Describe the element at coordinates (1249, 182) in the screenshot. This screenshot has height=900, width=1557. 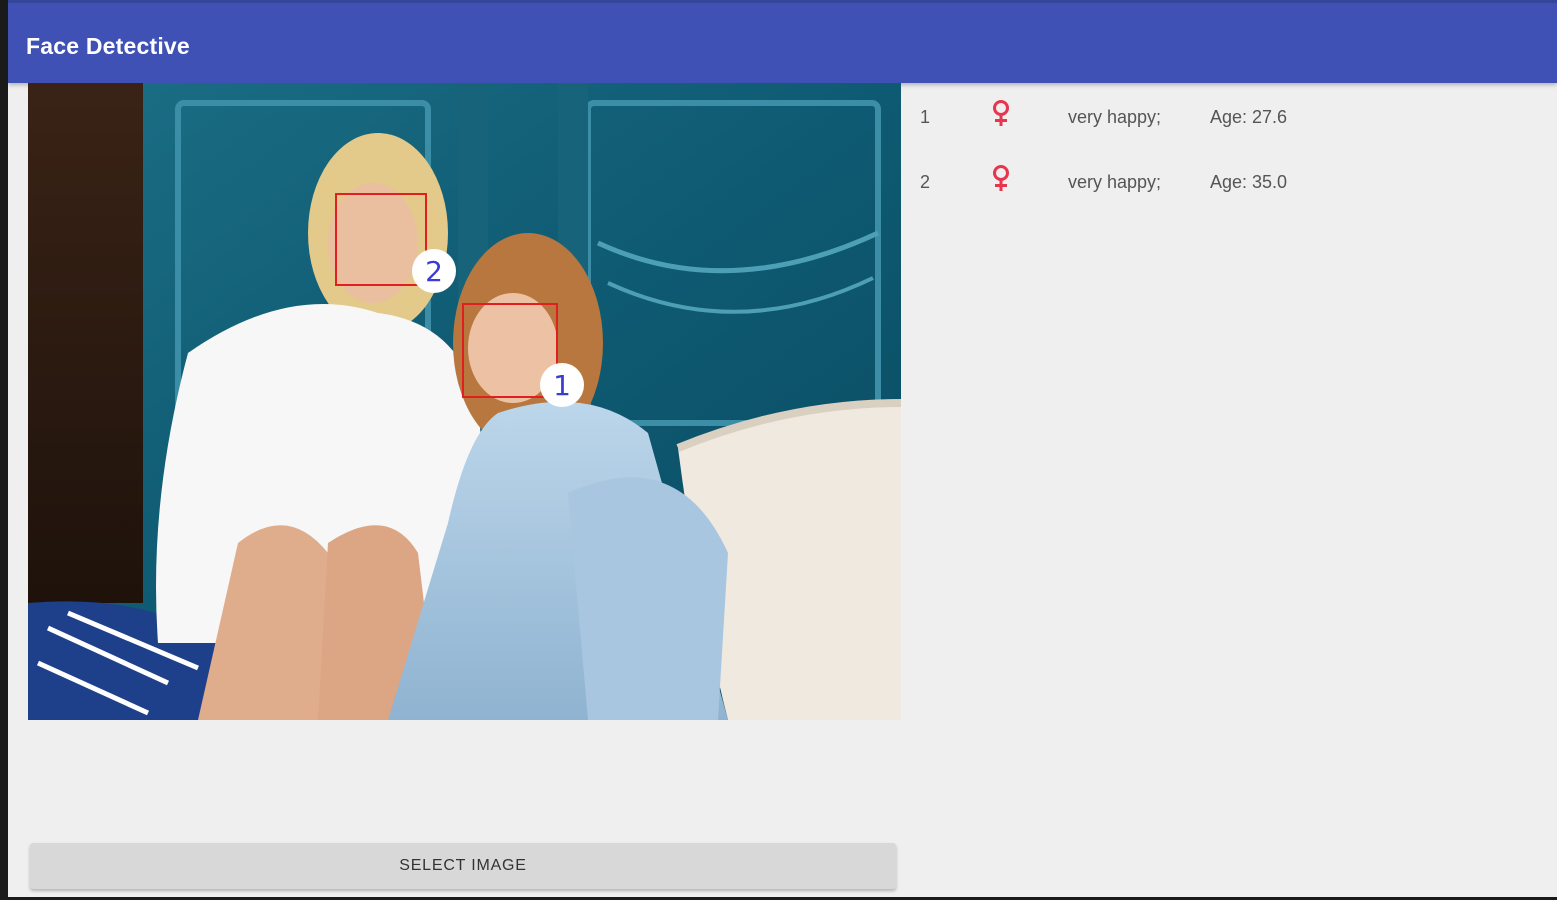
I see `age-text: Age: 35.0` at that location.